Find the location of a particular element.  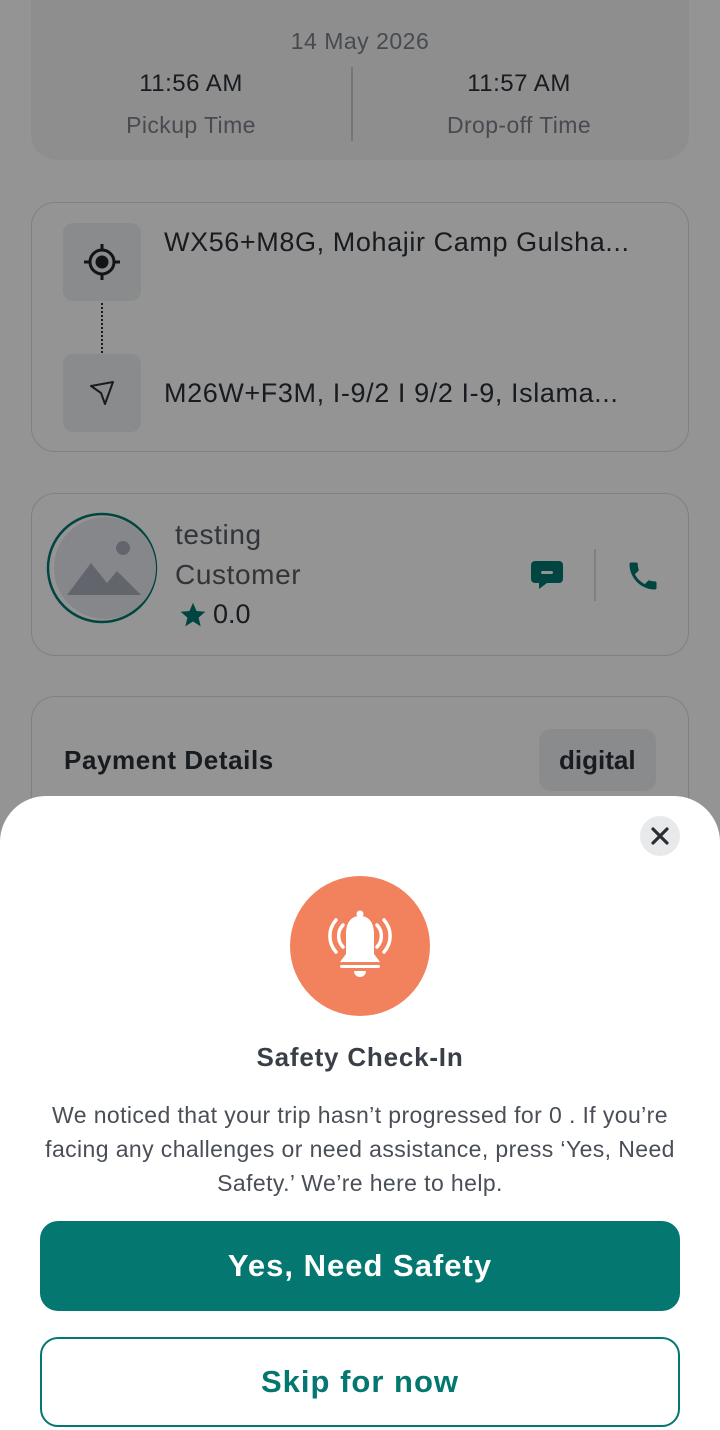

close-icon is located at coordinates (660, 836).